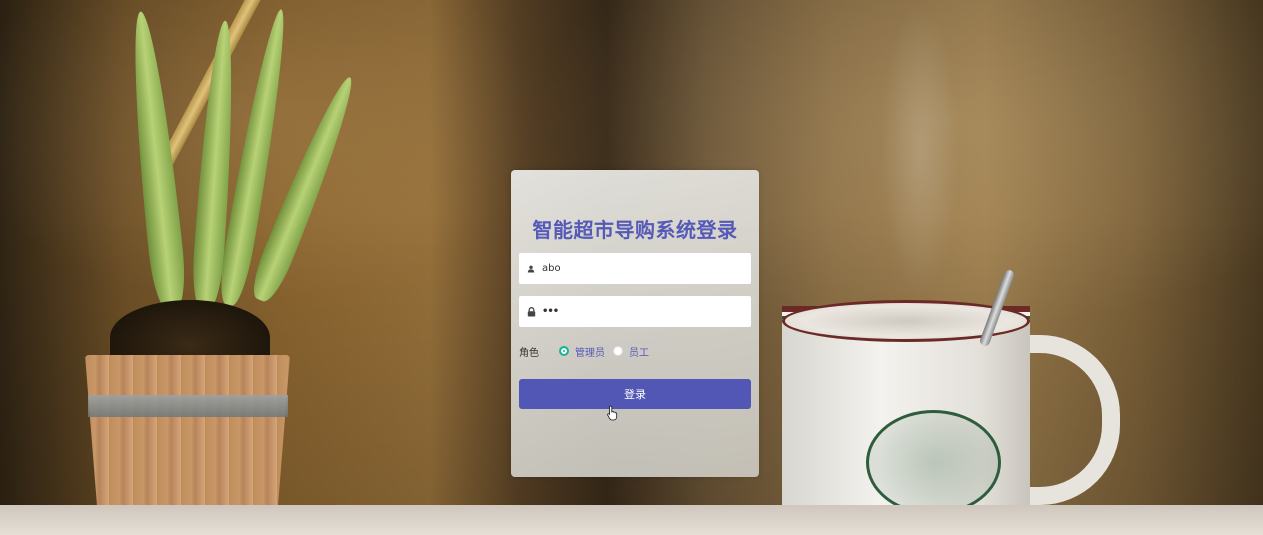 Image resolution: width=1263 pixels, height=535 pixels. Describe the element at coordinates (920, 150) in the screenshot. I see `background-steam` at that location.